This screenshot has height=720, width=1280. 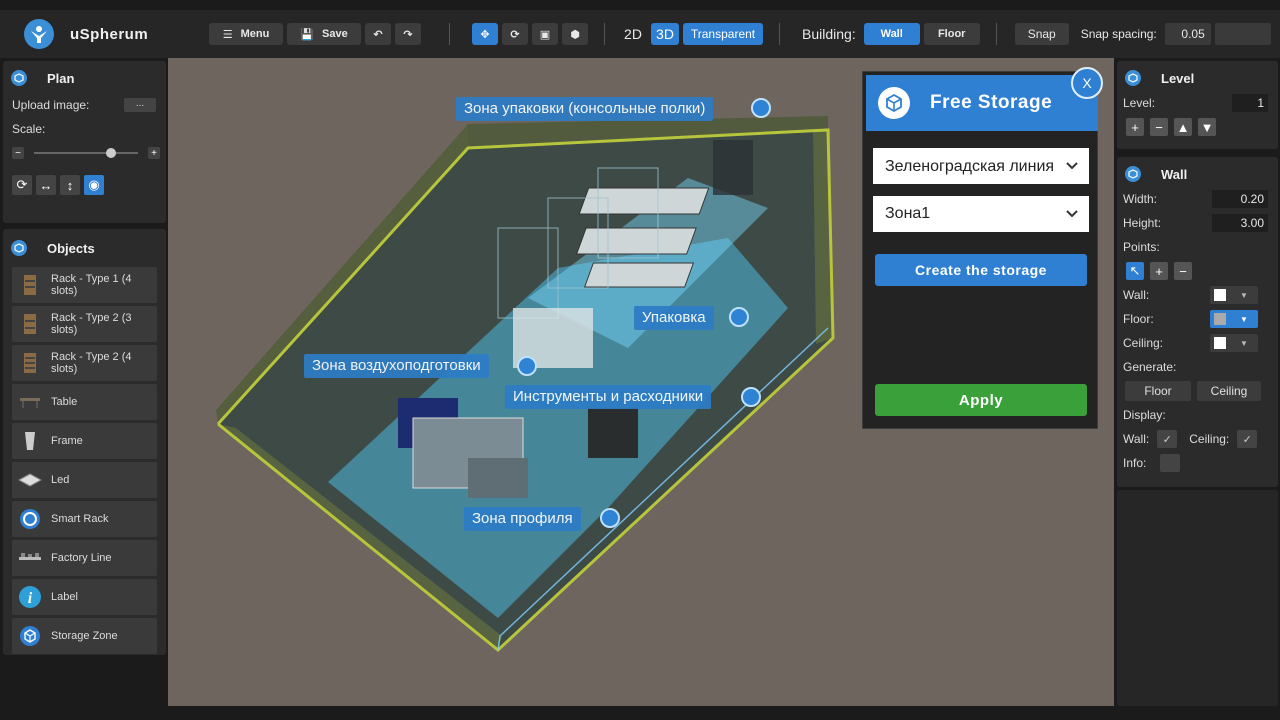 I want to click on zone-label-profile: Зона профиля, so click(x=522, y=519).